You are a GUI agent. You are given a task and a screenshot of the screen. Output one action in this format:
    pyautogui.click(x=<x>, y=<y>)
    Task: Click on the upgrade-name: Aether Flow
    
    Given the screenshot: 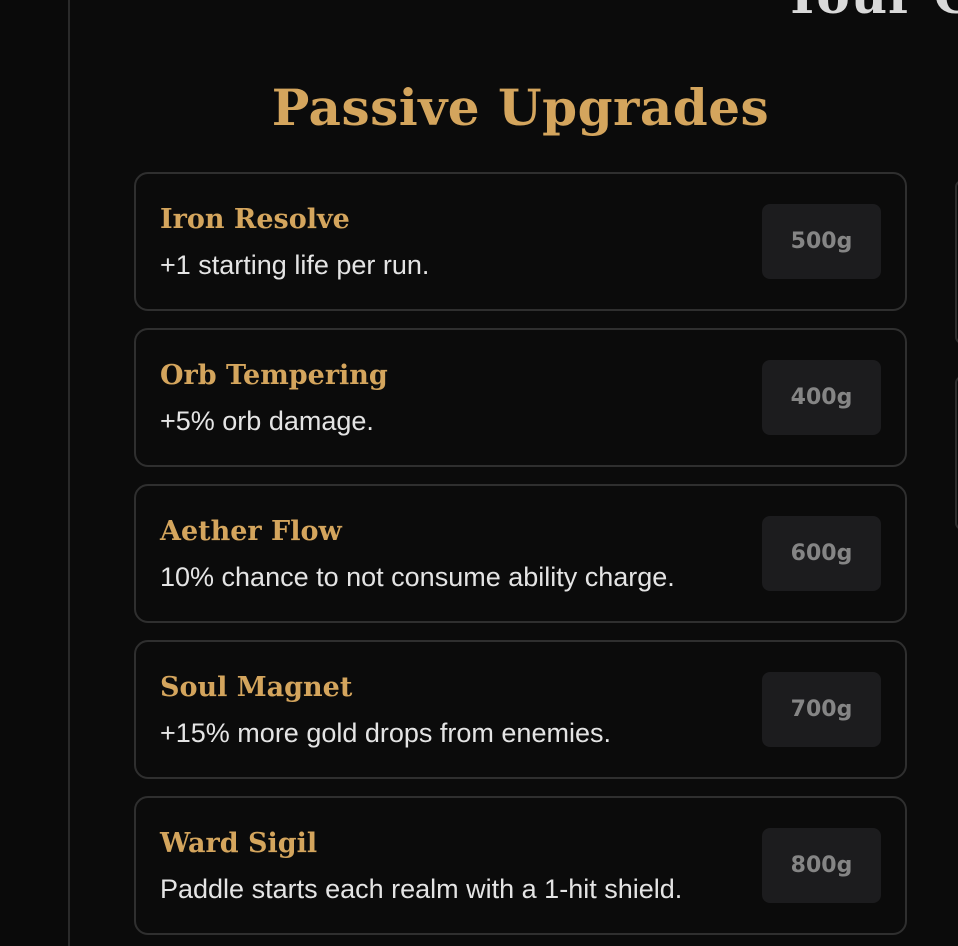 What is the action you would take?
    pyautogui.click(x=251, y=531)
    